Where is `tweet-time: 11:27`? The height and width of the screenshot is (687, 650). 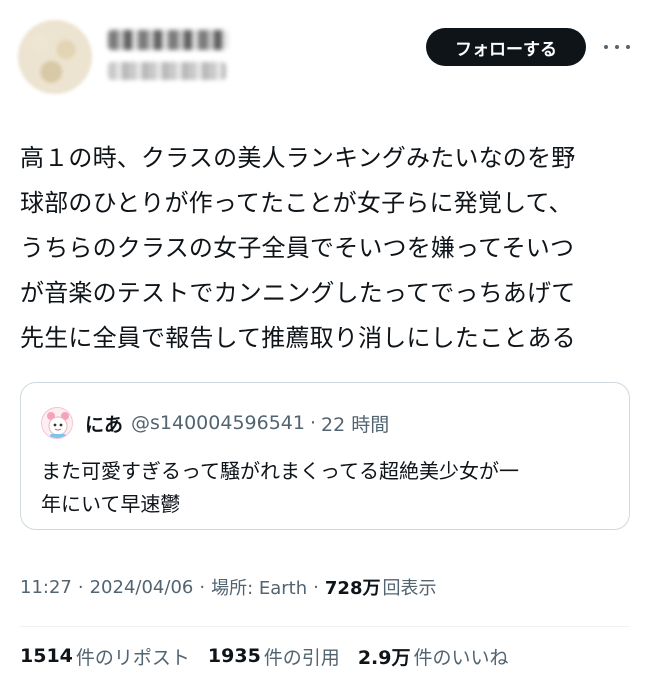
tweet-time: 11:27 is located at coordinates (46, 587).